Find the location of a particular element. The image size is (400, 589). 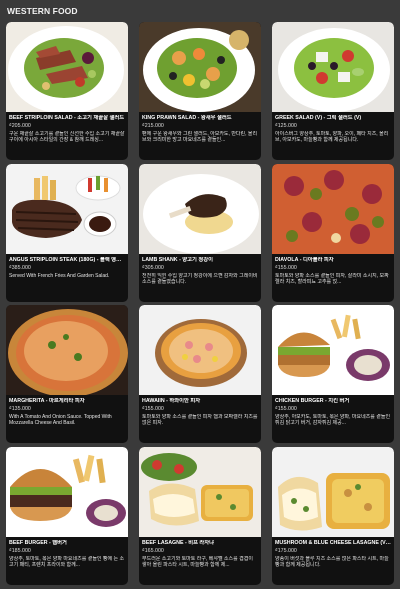

mushroom-lasagne-photo is located at coordinates (333, 492).